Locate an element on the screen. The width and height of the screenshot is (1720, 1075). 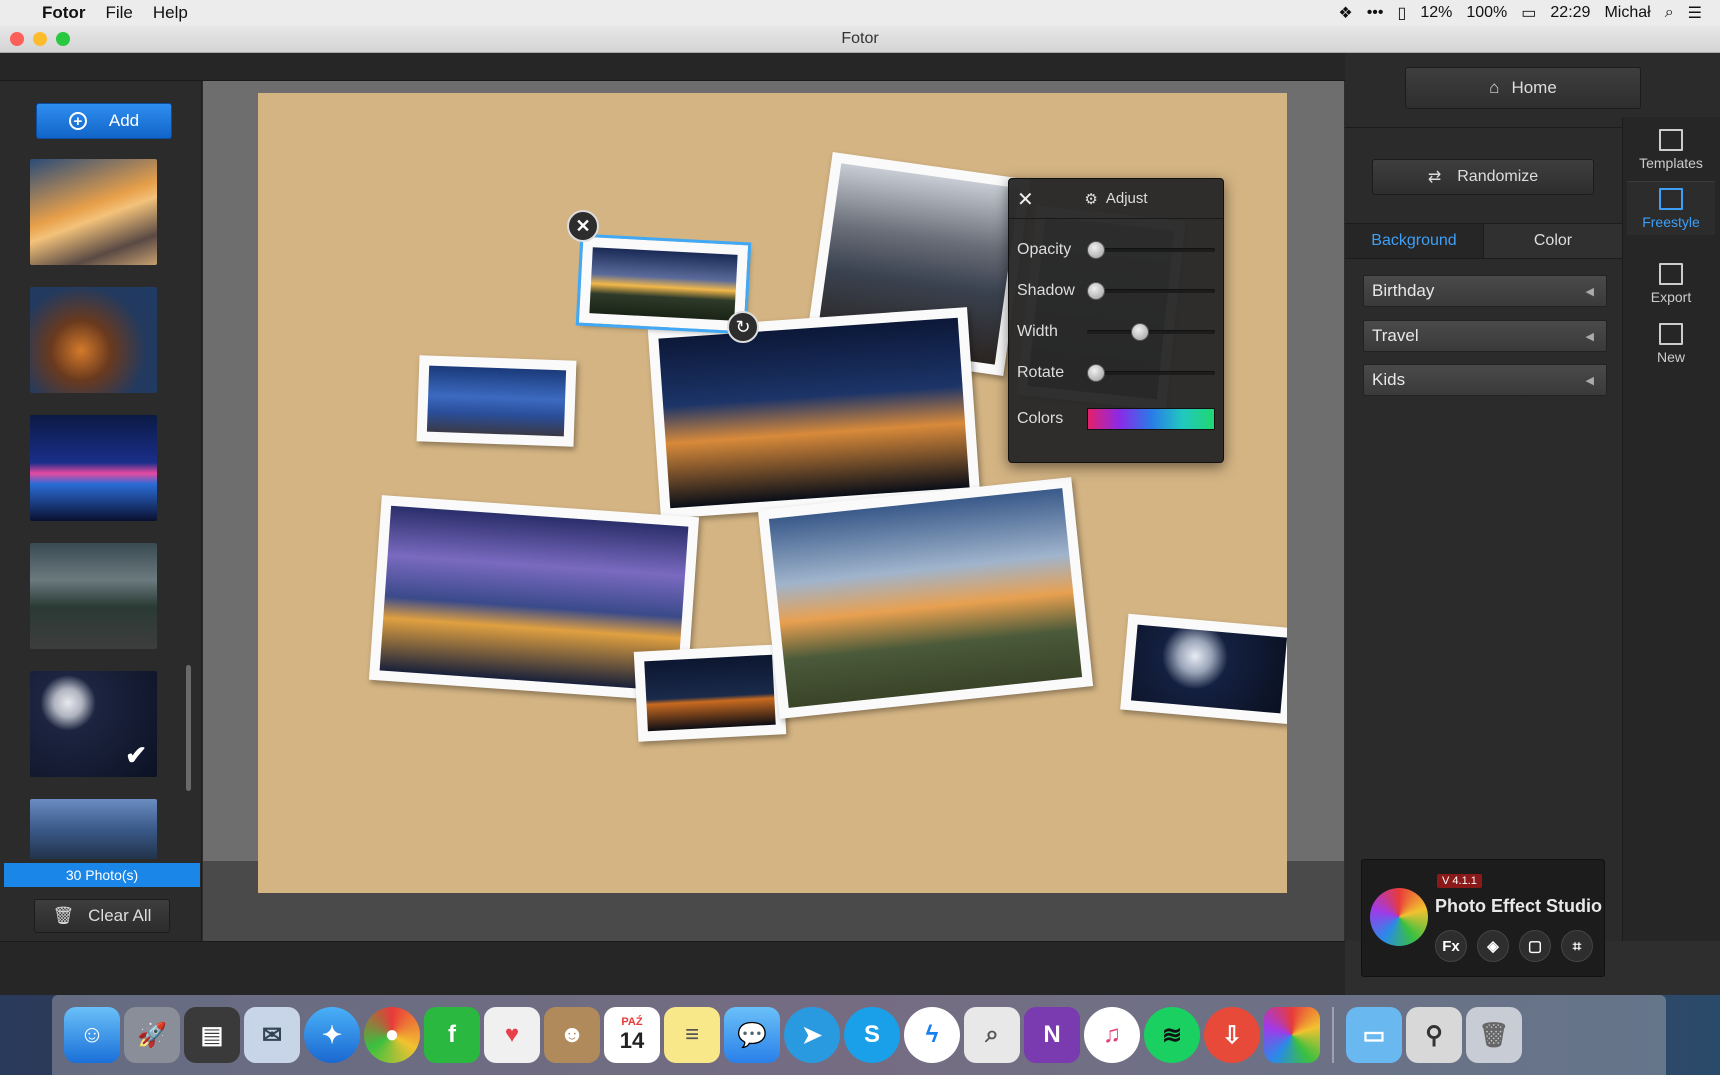
safari-icon: ✦ is located at coordinates (332, 1035).